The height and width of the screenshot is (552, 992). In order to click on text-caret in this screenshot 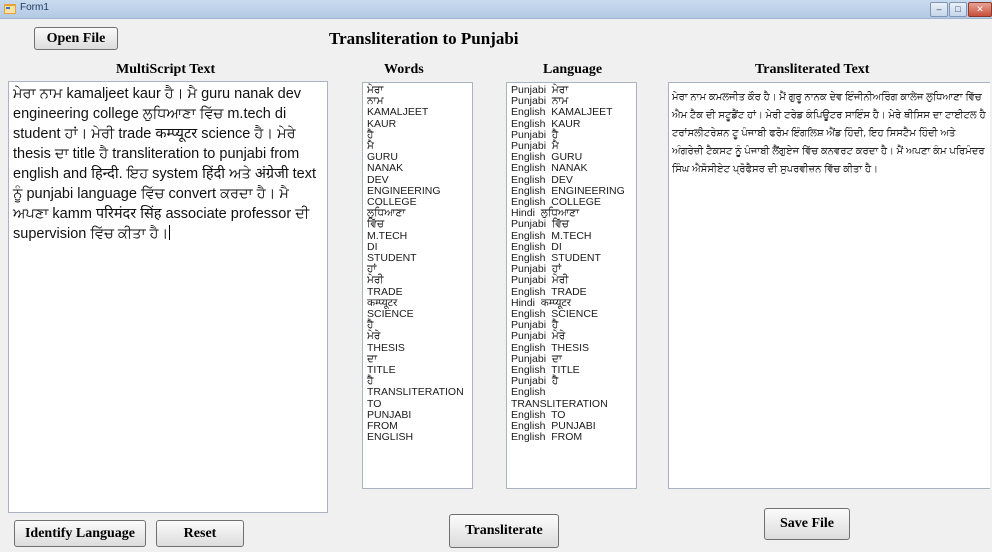, I will do `click(170, 232)`.